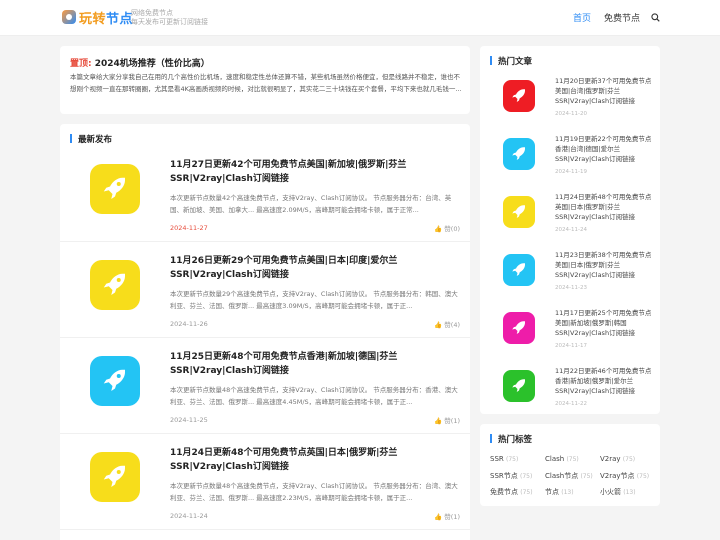  Describe the element at coordinates (360, 18) in the screenshot. I see `site-header: 玩转节点 网络免费节点 每天发布可更新订阅链接 首页 免费节点` at that location.